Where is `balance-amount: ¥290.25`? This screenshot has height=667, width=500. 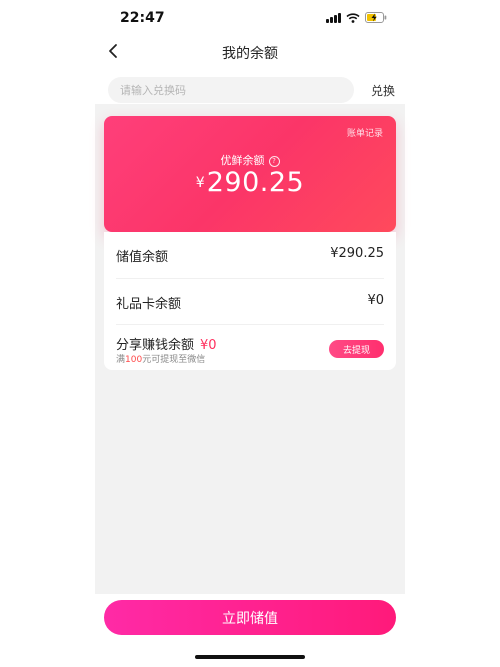 balance-amount: ¥290.25 is located at coordinates (250, 182).